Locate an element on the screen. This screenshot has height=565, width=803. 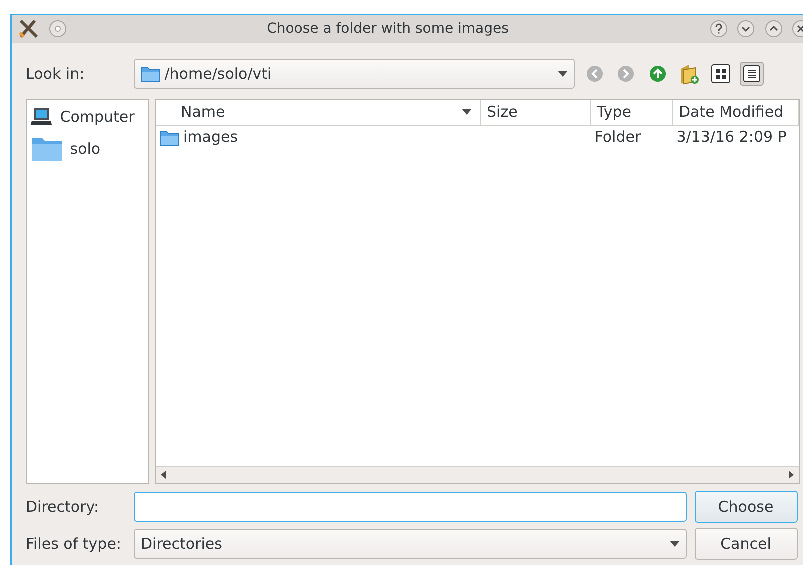
look-in-combo: /home/solo/vti is located at coordinates (354, 74).